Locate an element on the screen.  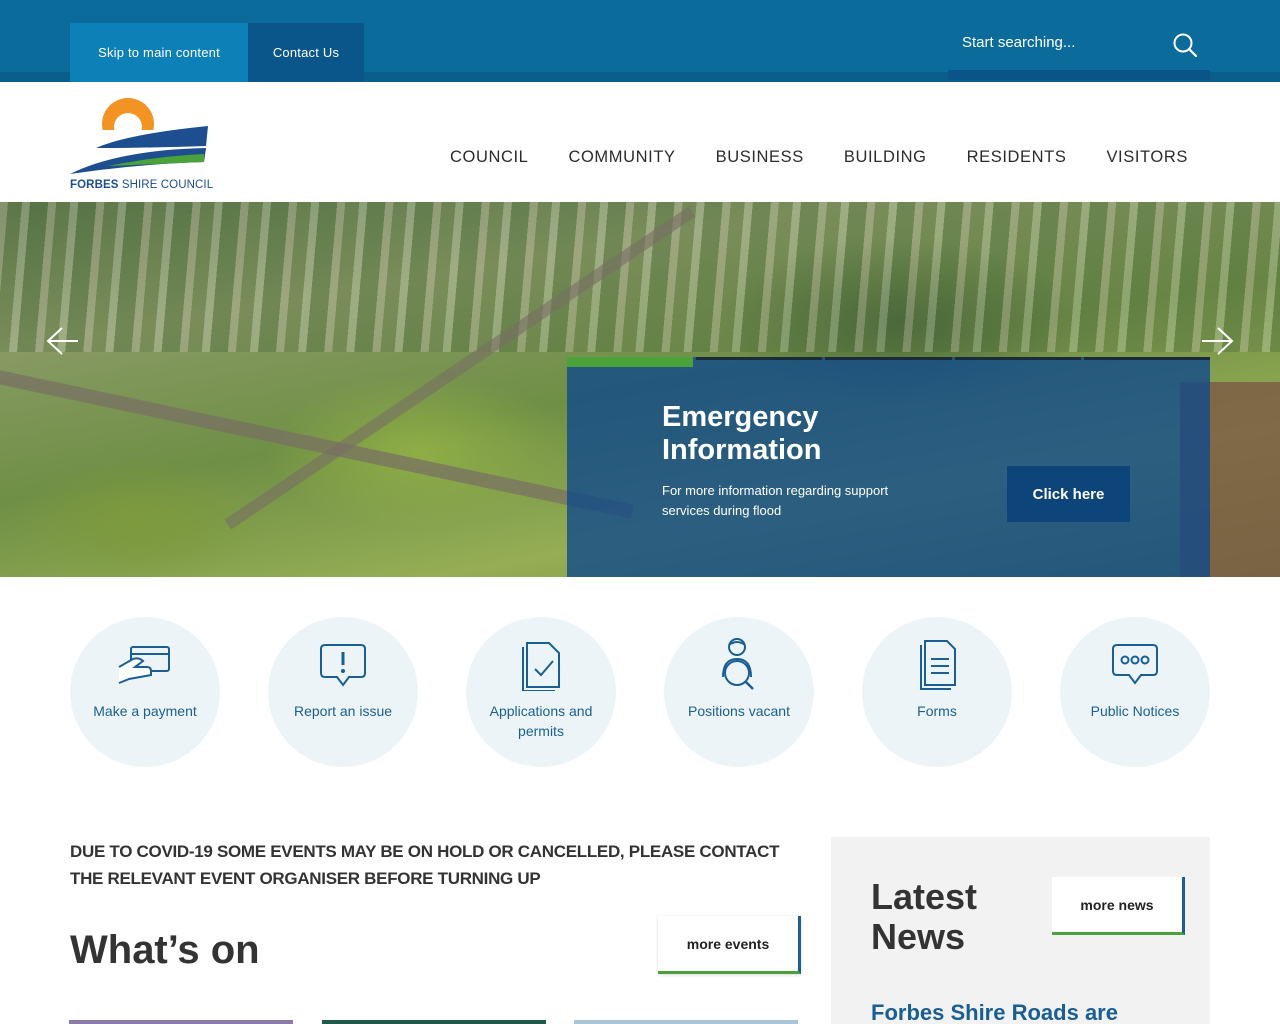
quick-link-label: Make a payment is located at coordinates (145, 711).